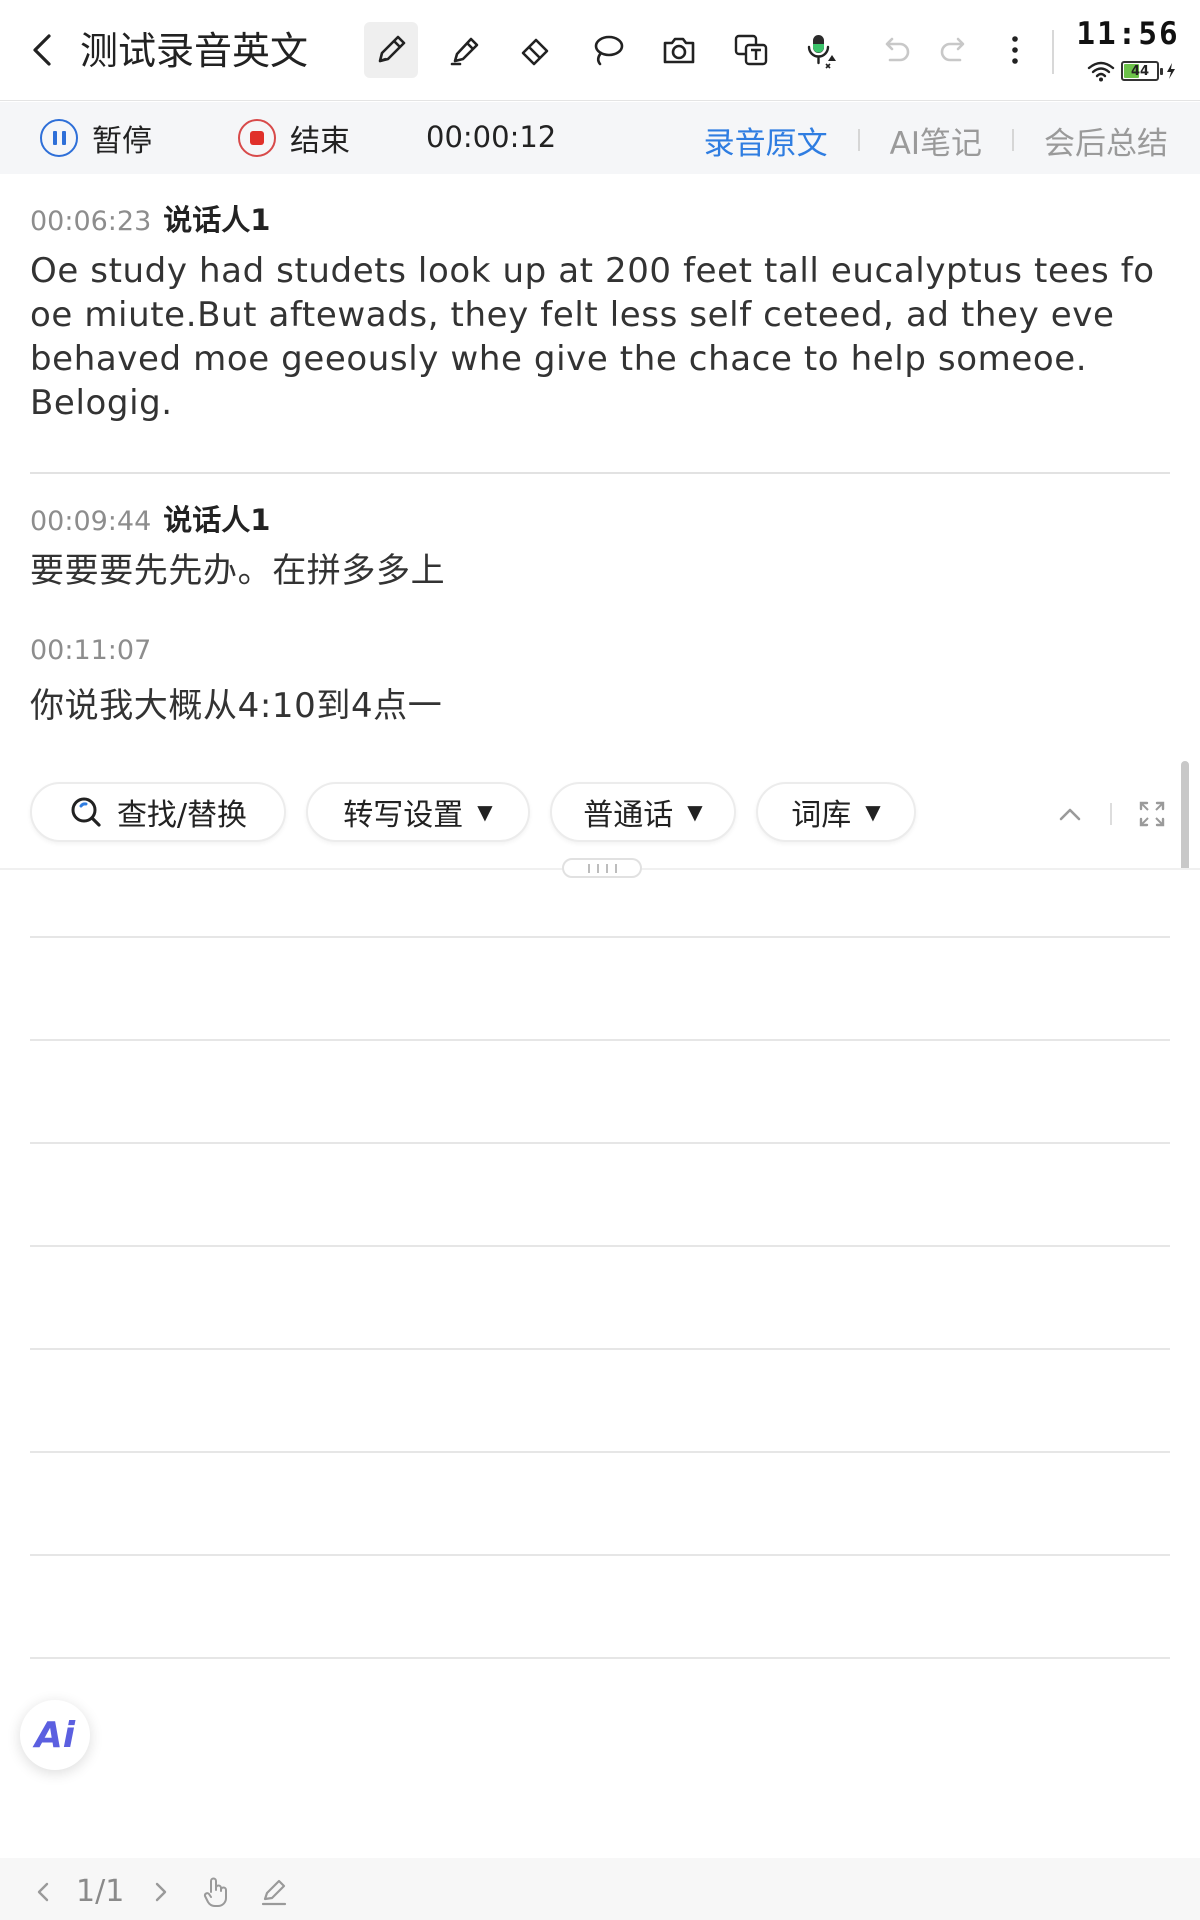 The height and width of the screenshot is (1920, 1200). Describe the element at coordinates (897, 49) in the screenshot. I see `undo-icon` at that location.